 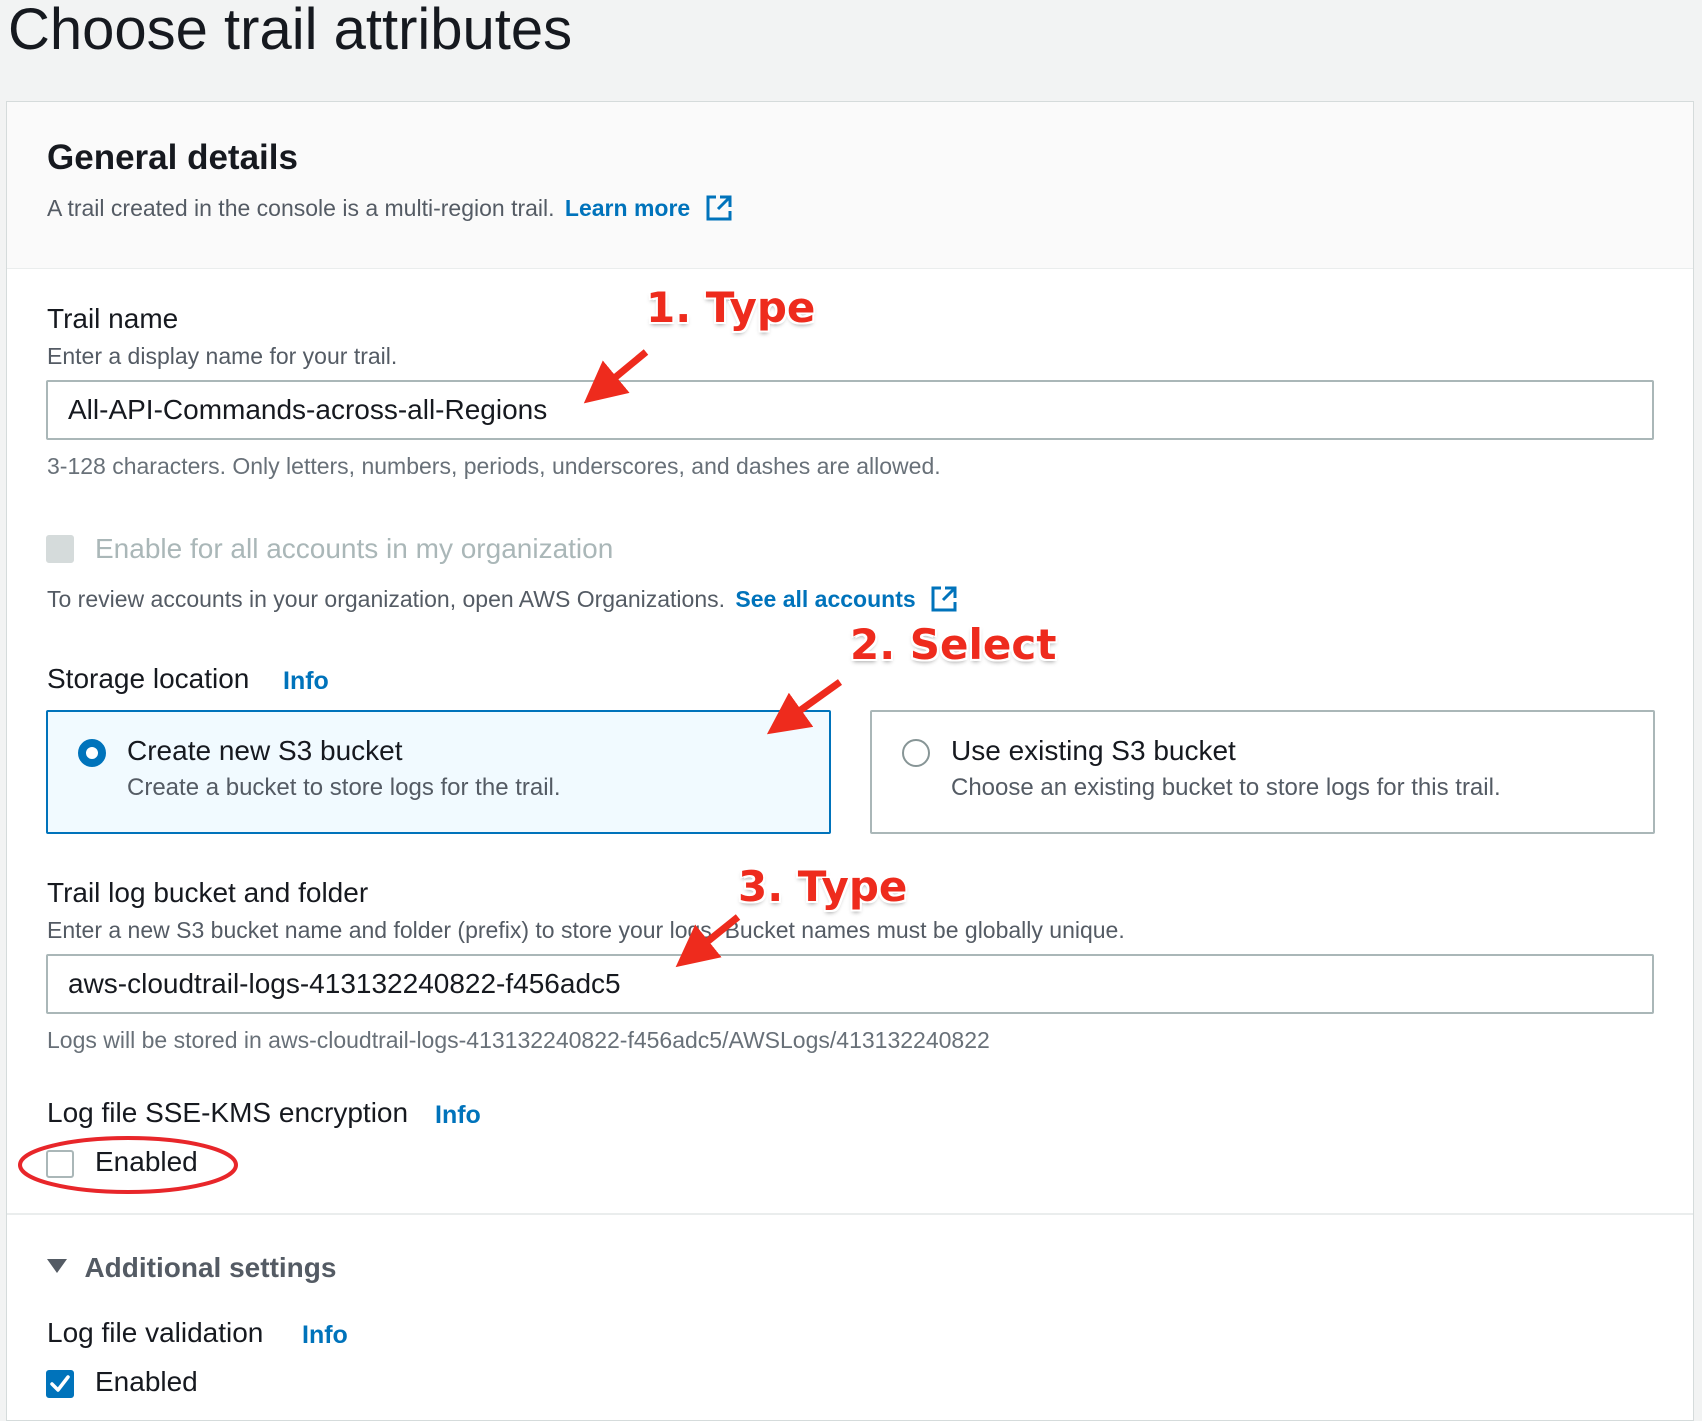 I want to click on bucket-label: Trail log bucket and folder, so click(x=208, y=892).